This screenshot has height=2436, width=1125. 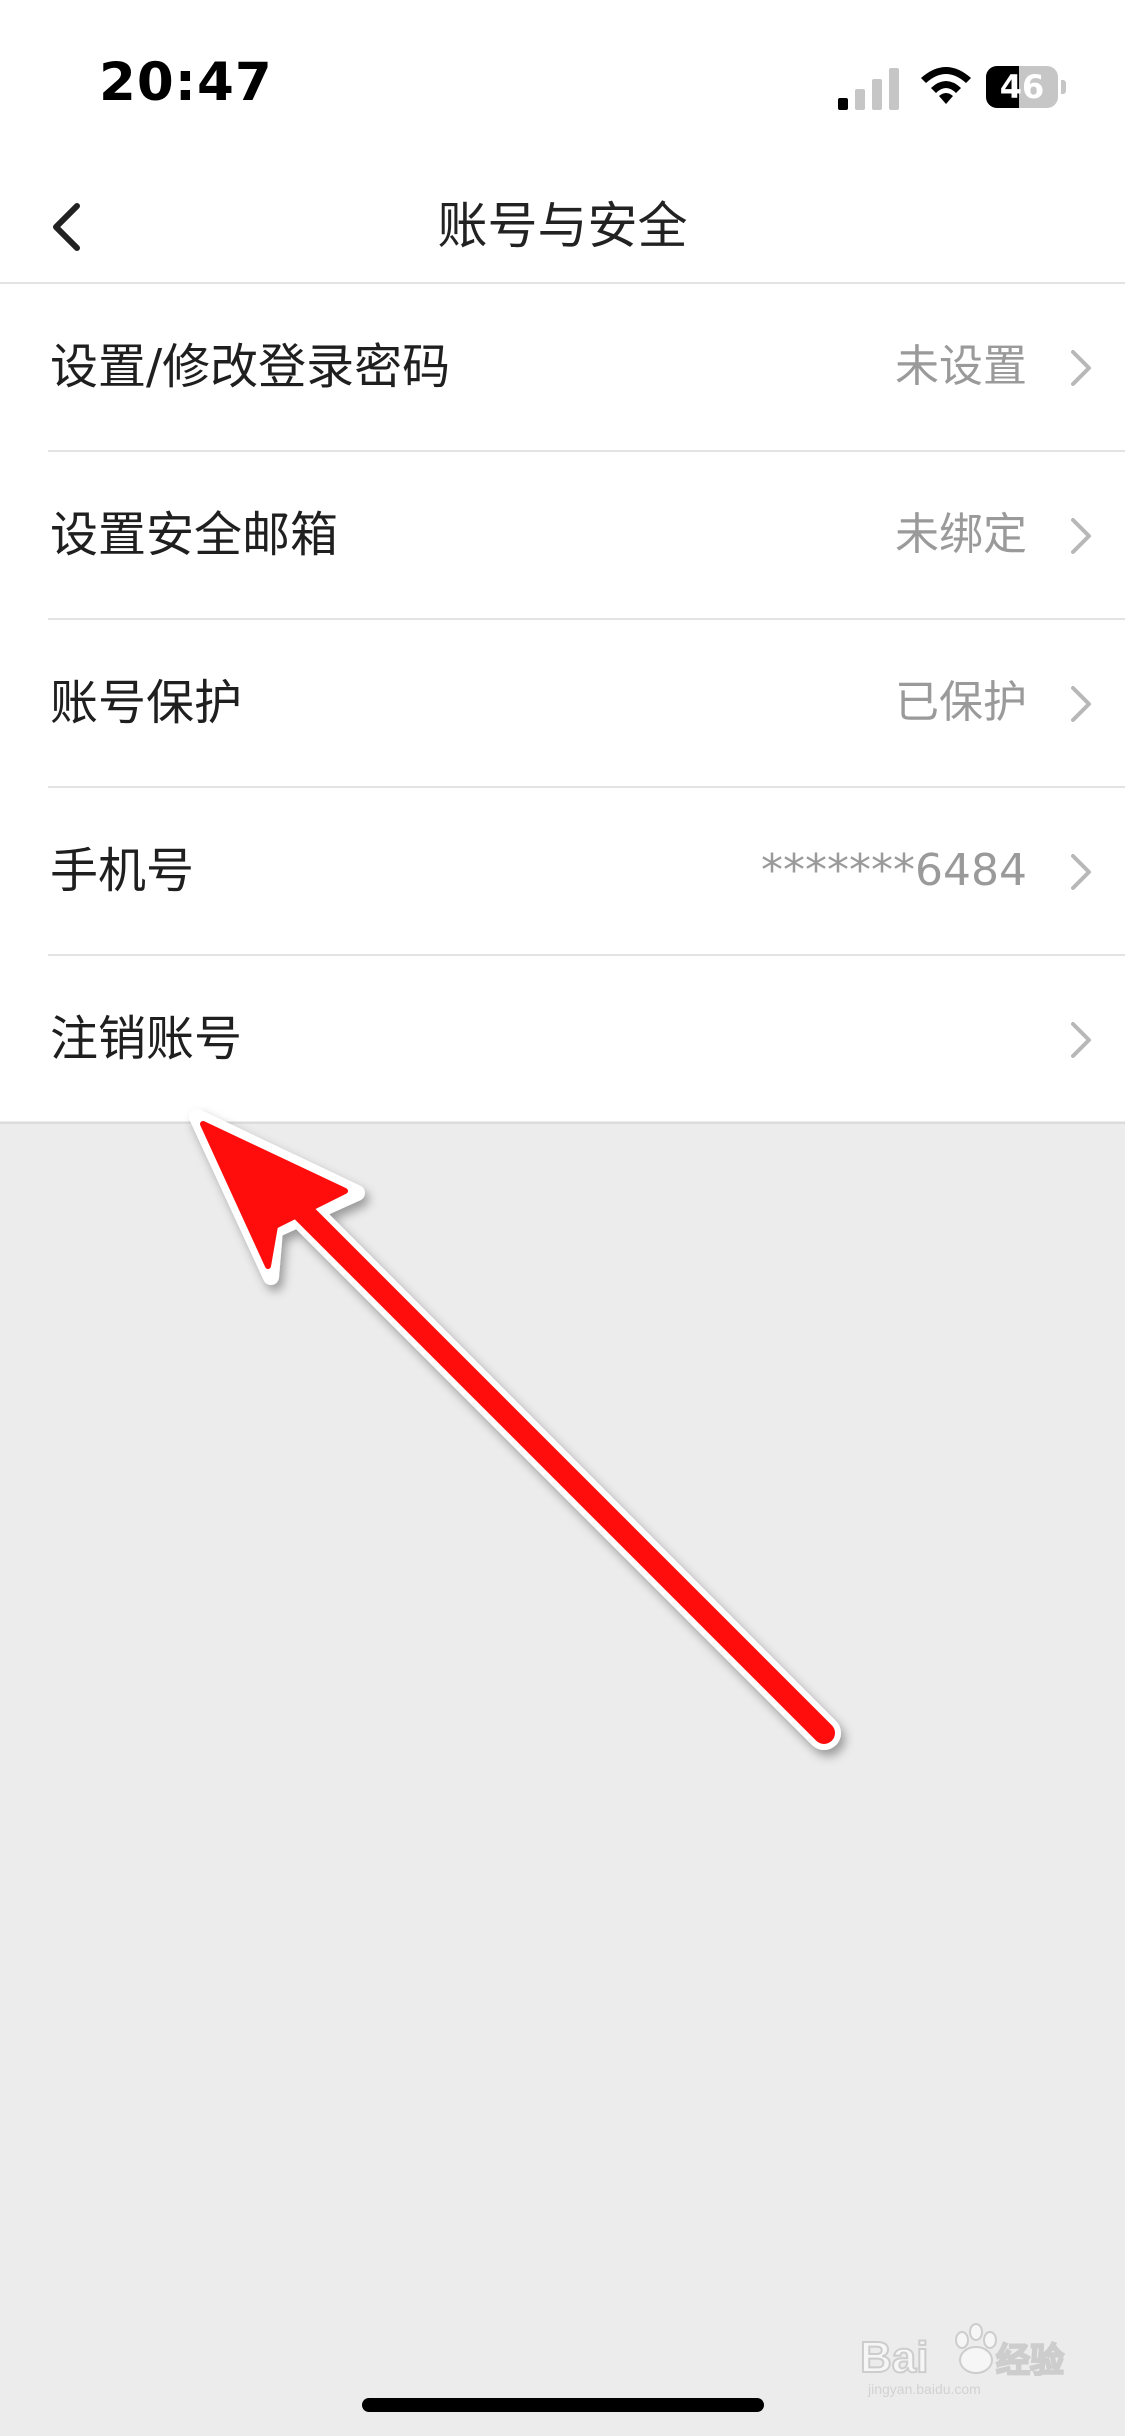 What do you see at coordinates (122, 871) in the screenshot?
I see `menu-item-label: 手机号` at bounding box center [122, 871].